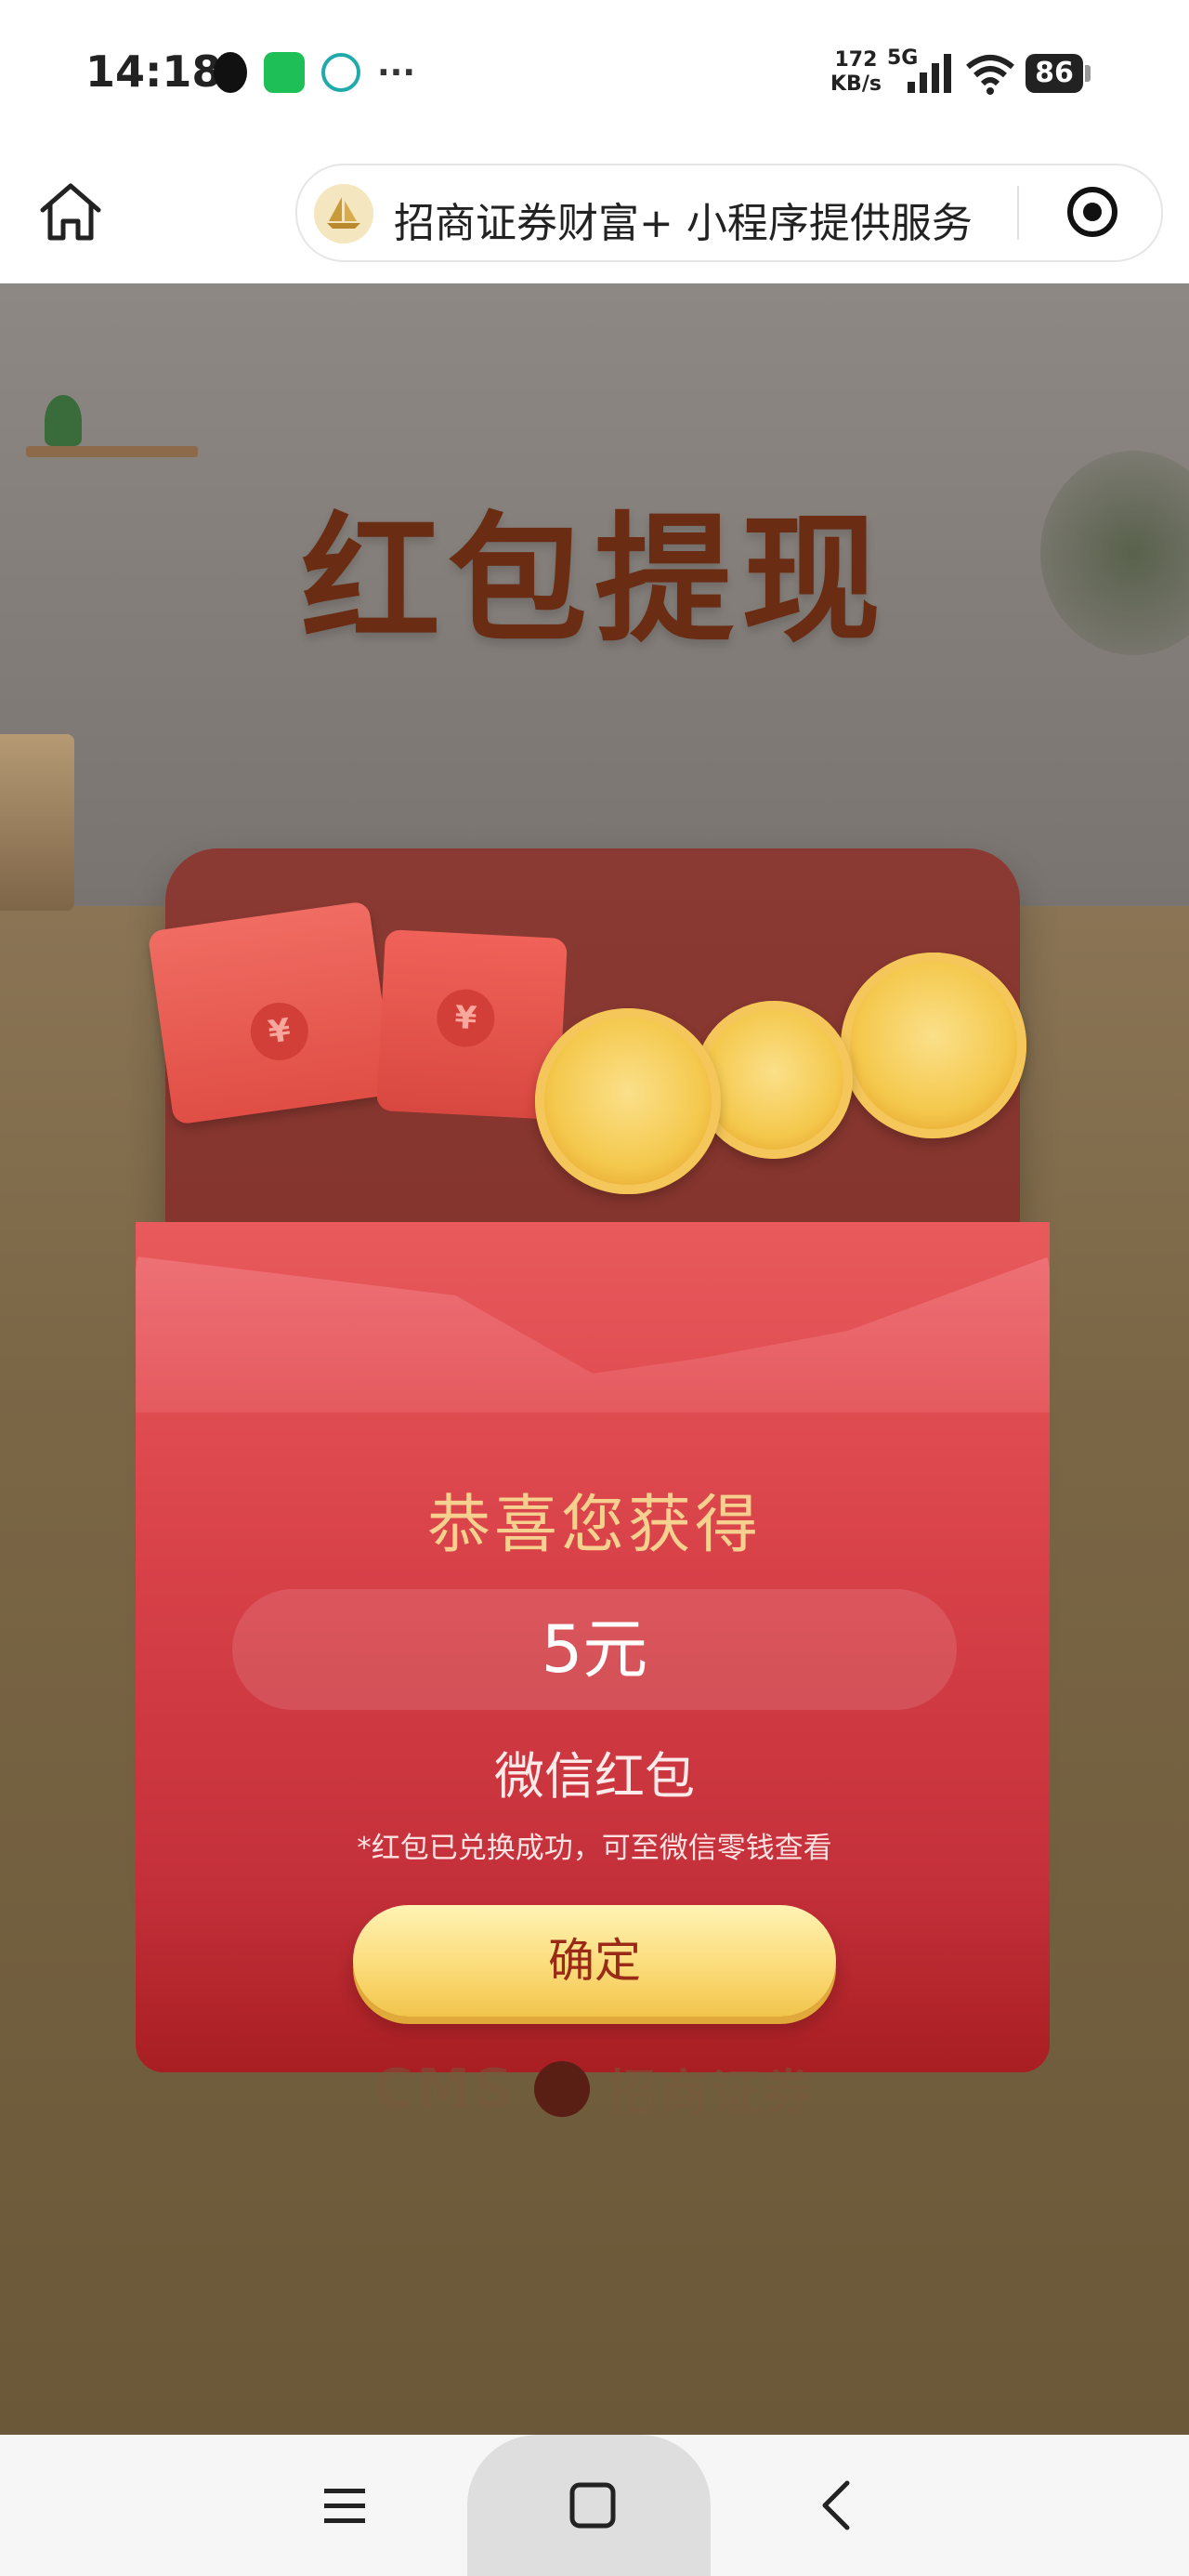  I want to click on home-icon, so click(71, 212).